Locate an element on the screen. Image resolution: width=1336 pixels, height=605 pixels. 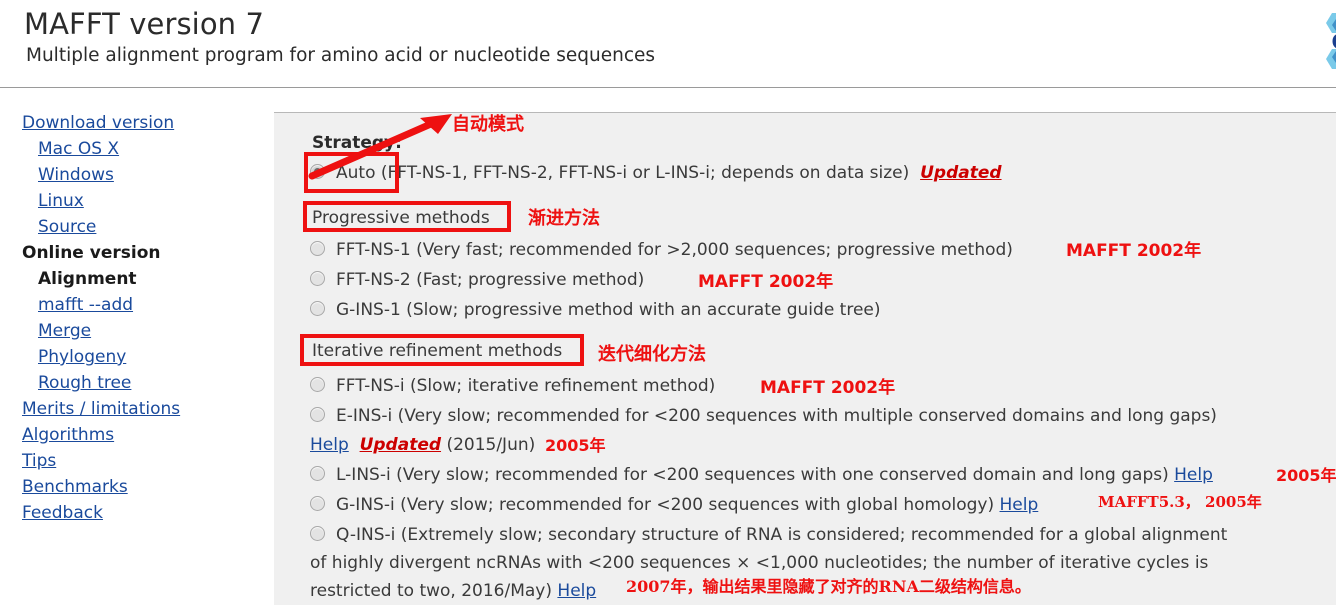
annotation-qinsi-note: 2007年，输出结果里隐藏了对齐的RNA二级结构信息。 is located at coordinates (828, 586).